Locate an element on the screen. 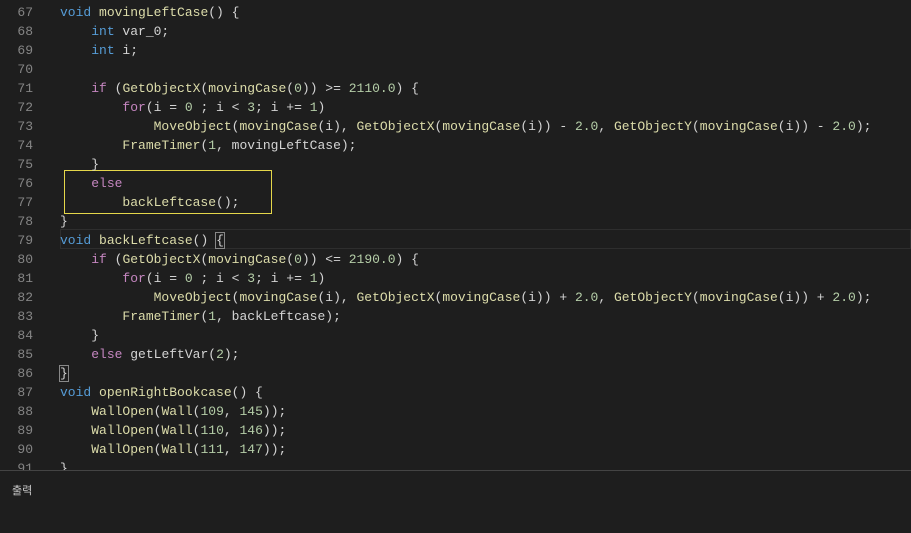 The image size is (911, 533). code-text: ) is located at coordinates (321, 107).